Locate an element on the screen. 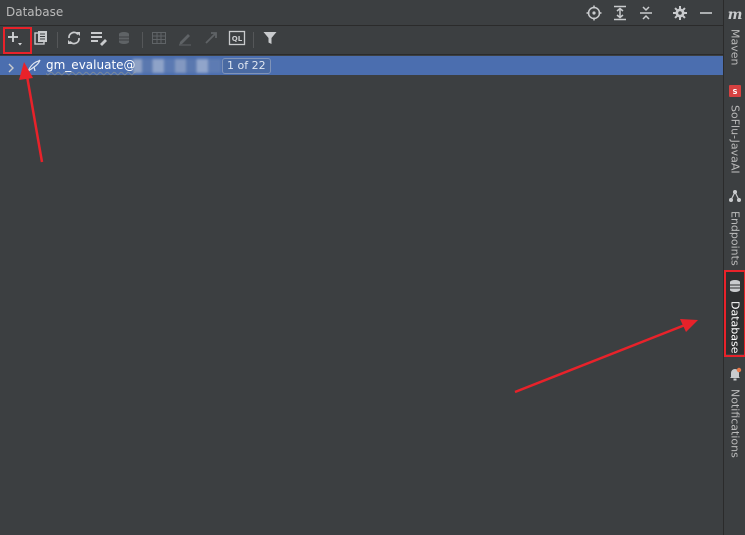  database-stack-icon is located at coordinates (125, 40).